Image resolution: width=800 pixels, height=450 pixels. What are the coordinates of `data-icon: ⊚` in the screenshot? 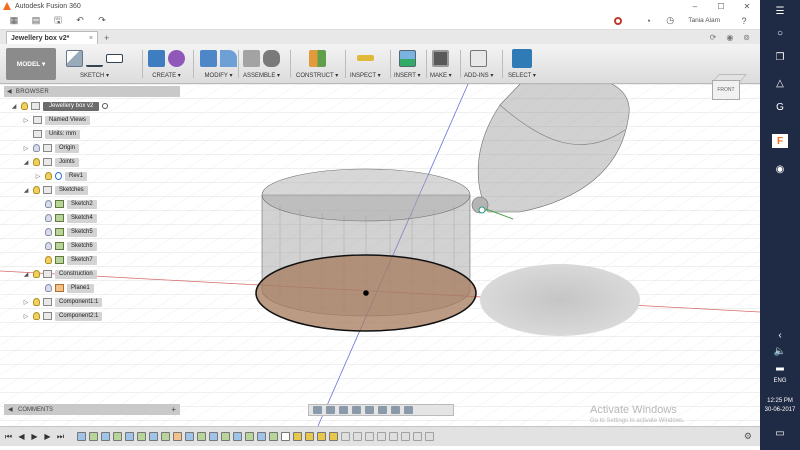 It's located at (746, 37).